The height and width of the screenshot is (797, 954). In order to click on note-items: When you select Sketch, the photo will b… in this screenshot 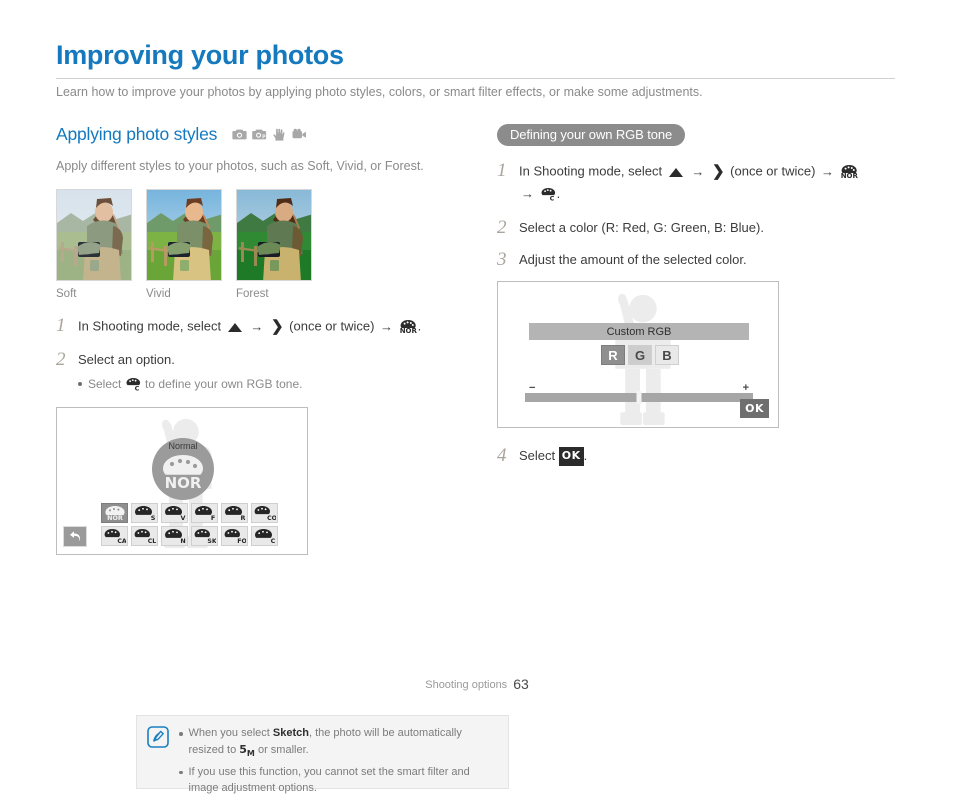, I will do `click(338, 760)`.